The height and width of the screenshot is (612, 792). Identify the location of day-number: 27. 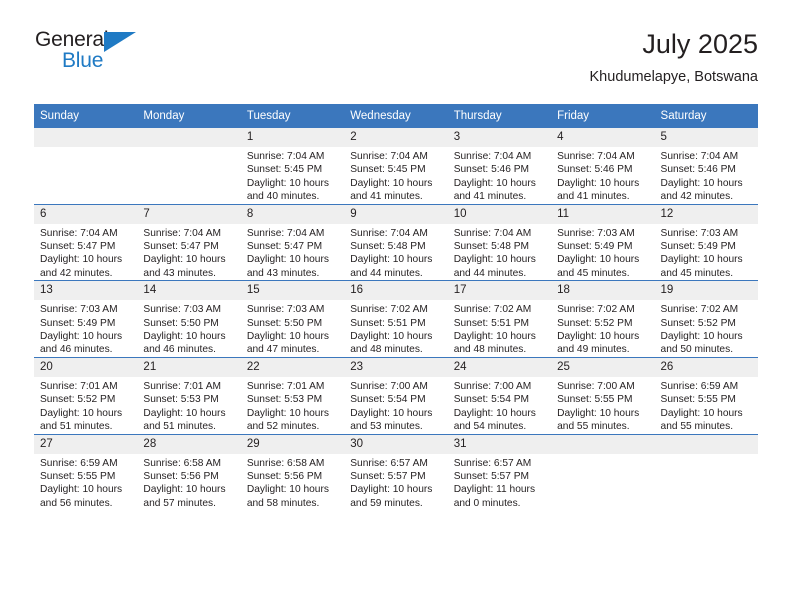
(86, 444).